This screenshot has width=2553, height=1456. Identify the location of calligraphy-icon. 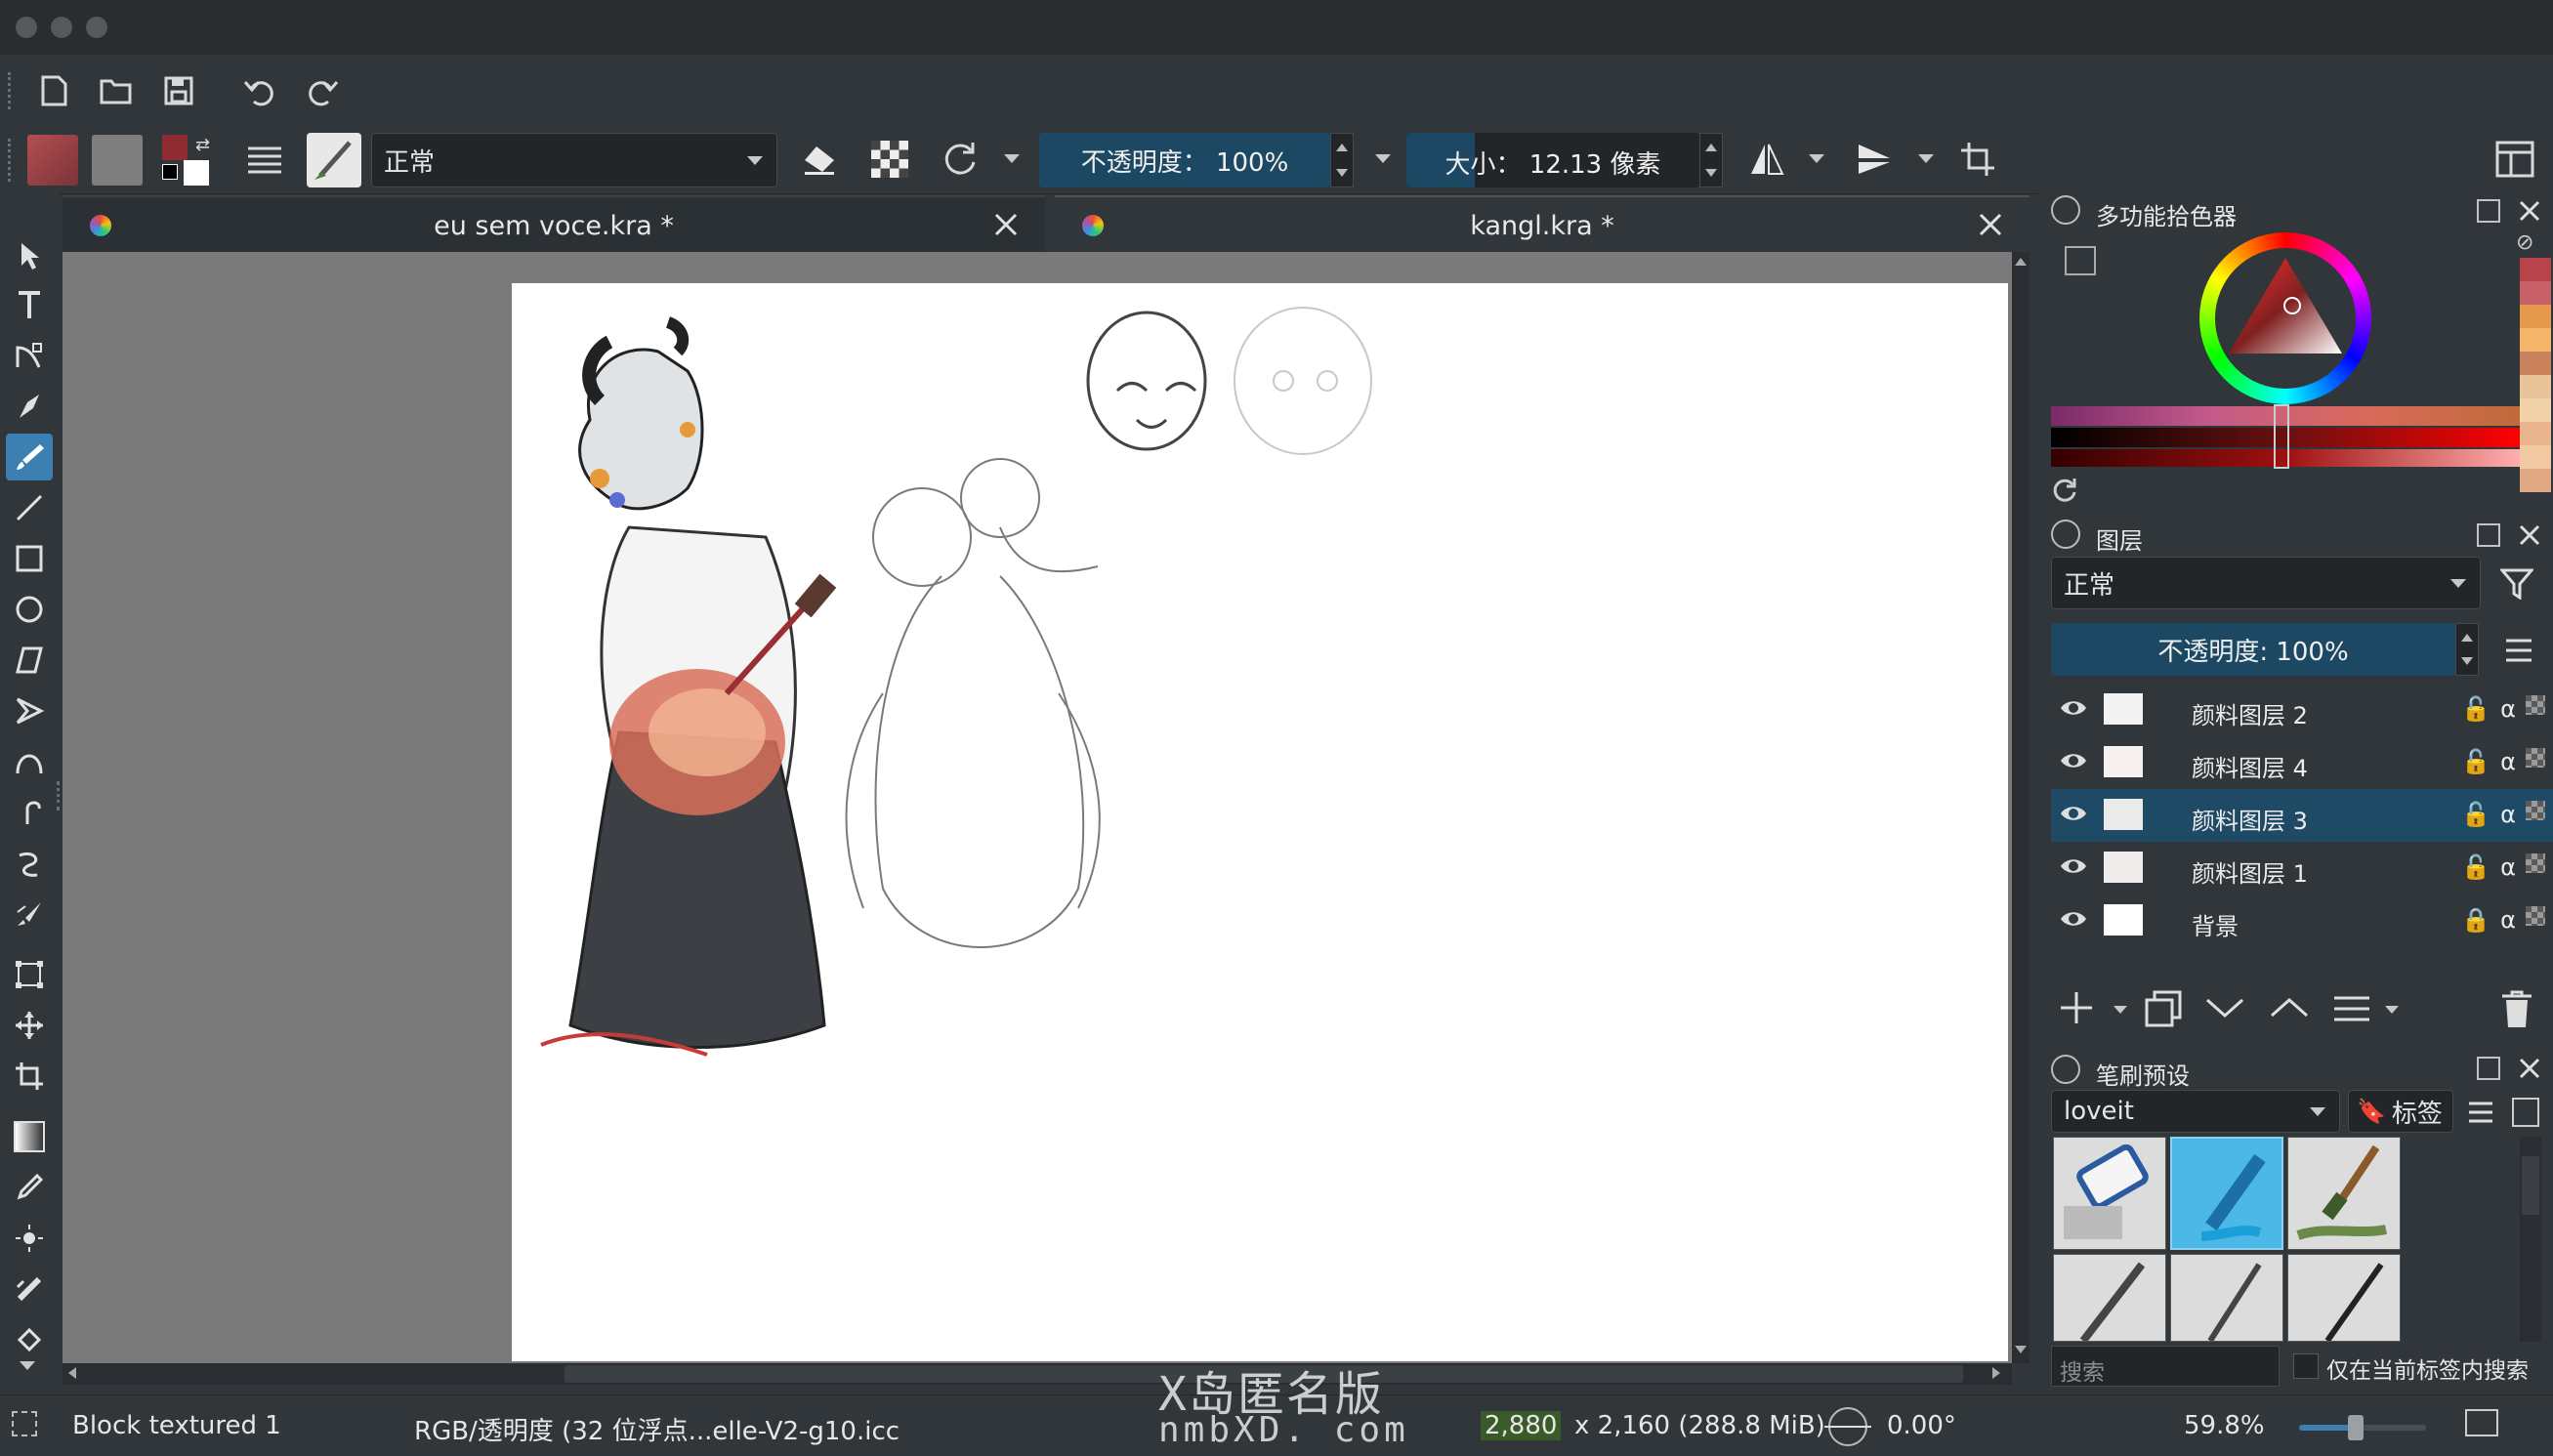
(29, 406).